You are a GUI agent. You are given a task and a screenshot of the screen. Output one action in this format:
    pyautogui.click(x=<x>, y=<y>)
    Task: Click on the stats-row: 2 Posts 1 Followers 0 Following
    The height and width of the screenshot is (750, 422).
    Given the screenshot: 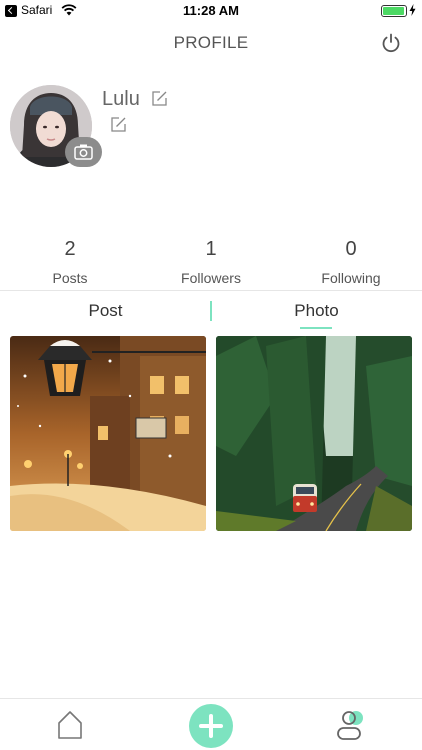 What is the action you would take?
    pyautogui.click(x=211, y=264)
    